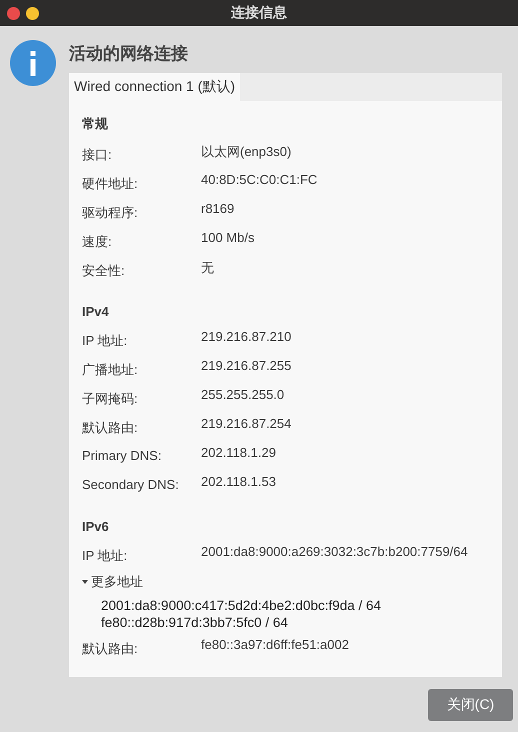  What do you see at coordinates (104, 271) in the screenshot?
I see `field-label: 安全性:` at bounding box center [104, 271].